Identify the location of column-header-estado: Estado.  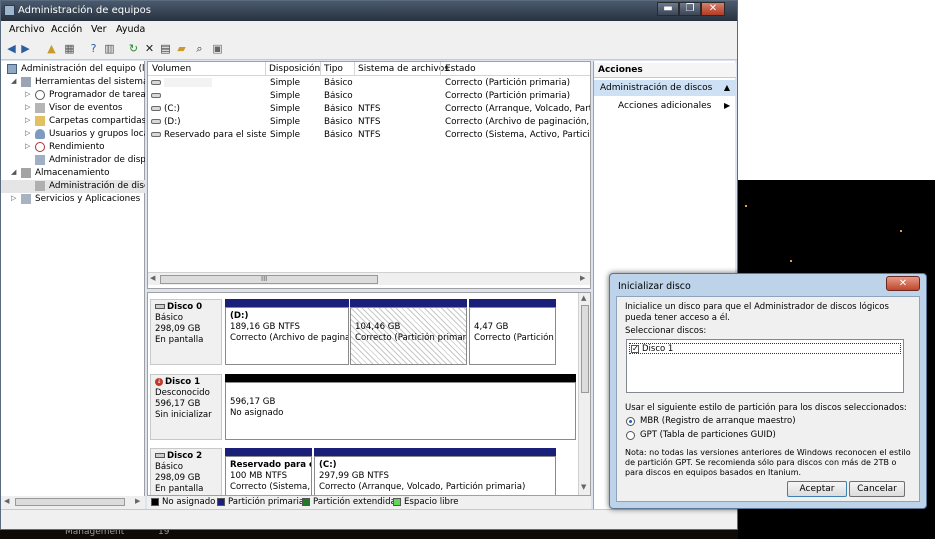
(460, 69).